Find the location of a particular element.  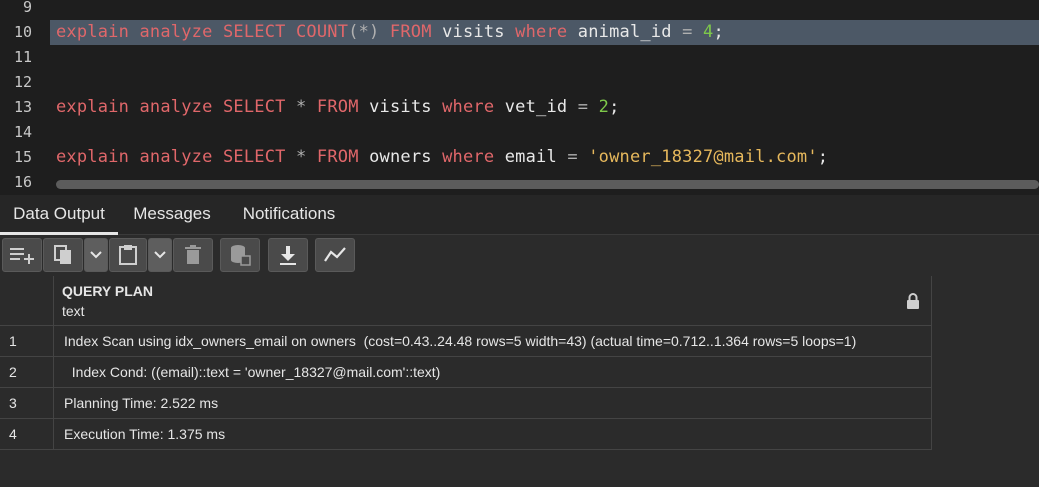

delete-icon is located at coordinates (193, 254).